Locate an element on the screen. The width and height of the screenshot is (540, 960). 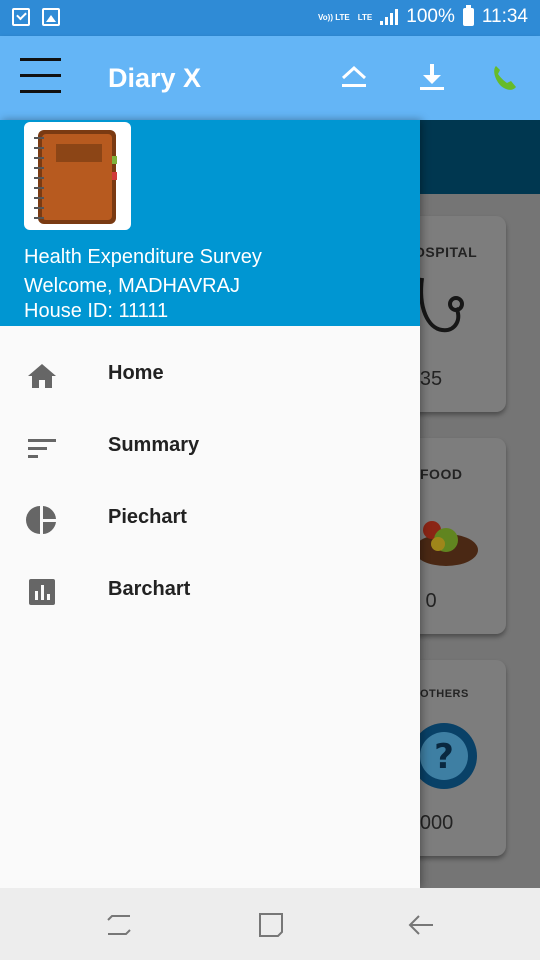
lte-indicator: LTE is located at coordinates (365, 17).